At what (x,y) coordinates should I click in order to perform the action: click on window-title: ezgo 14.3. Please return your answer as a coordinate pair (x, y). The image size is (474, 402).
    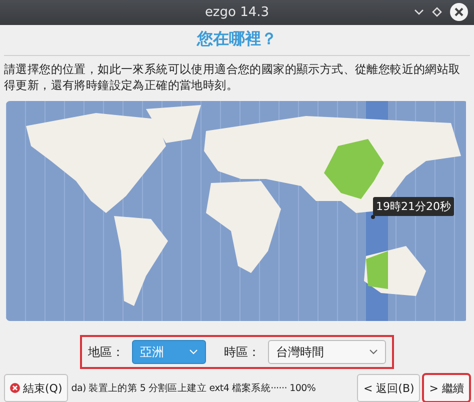
    Looking at the image, I should click on (237, 12).